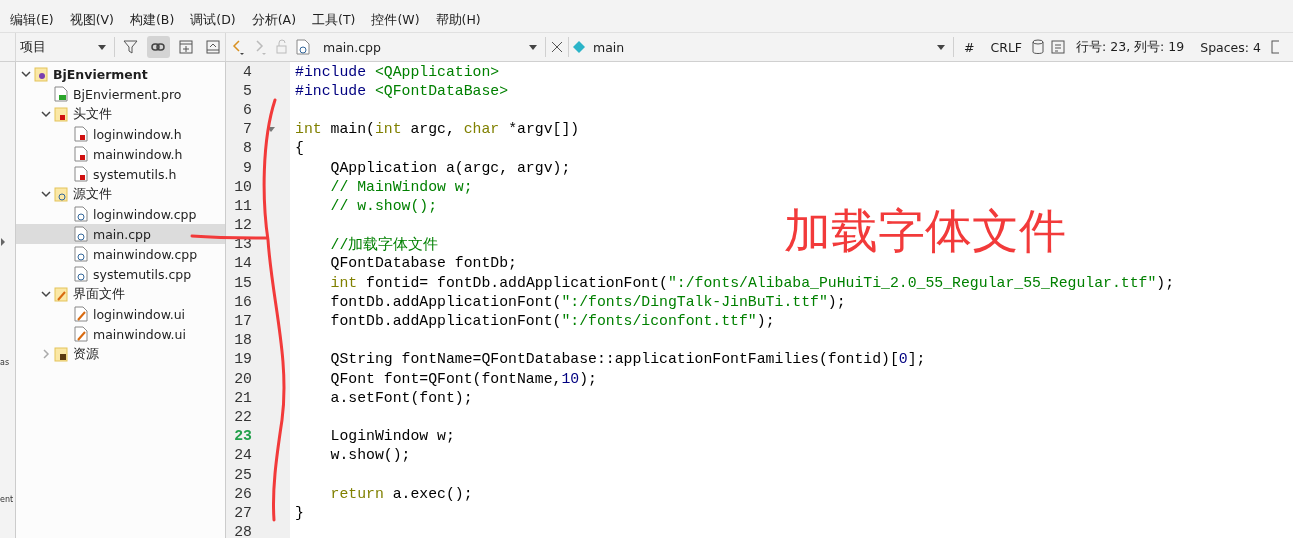 The image size is (1293, 538). I want to click on tree-item: systemutils.cpp, so click(120, 274).